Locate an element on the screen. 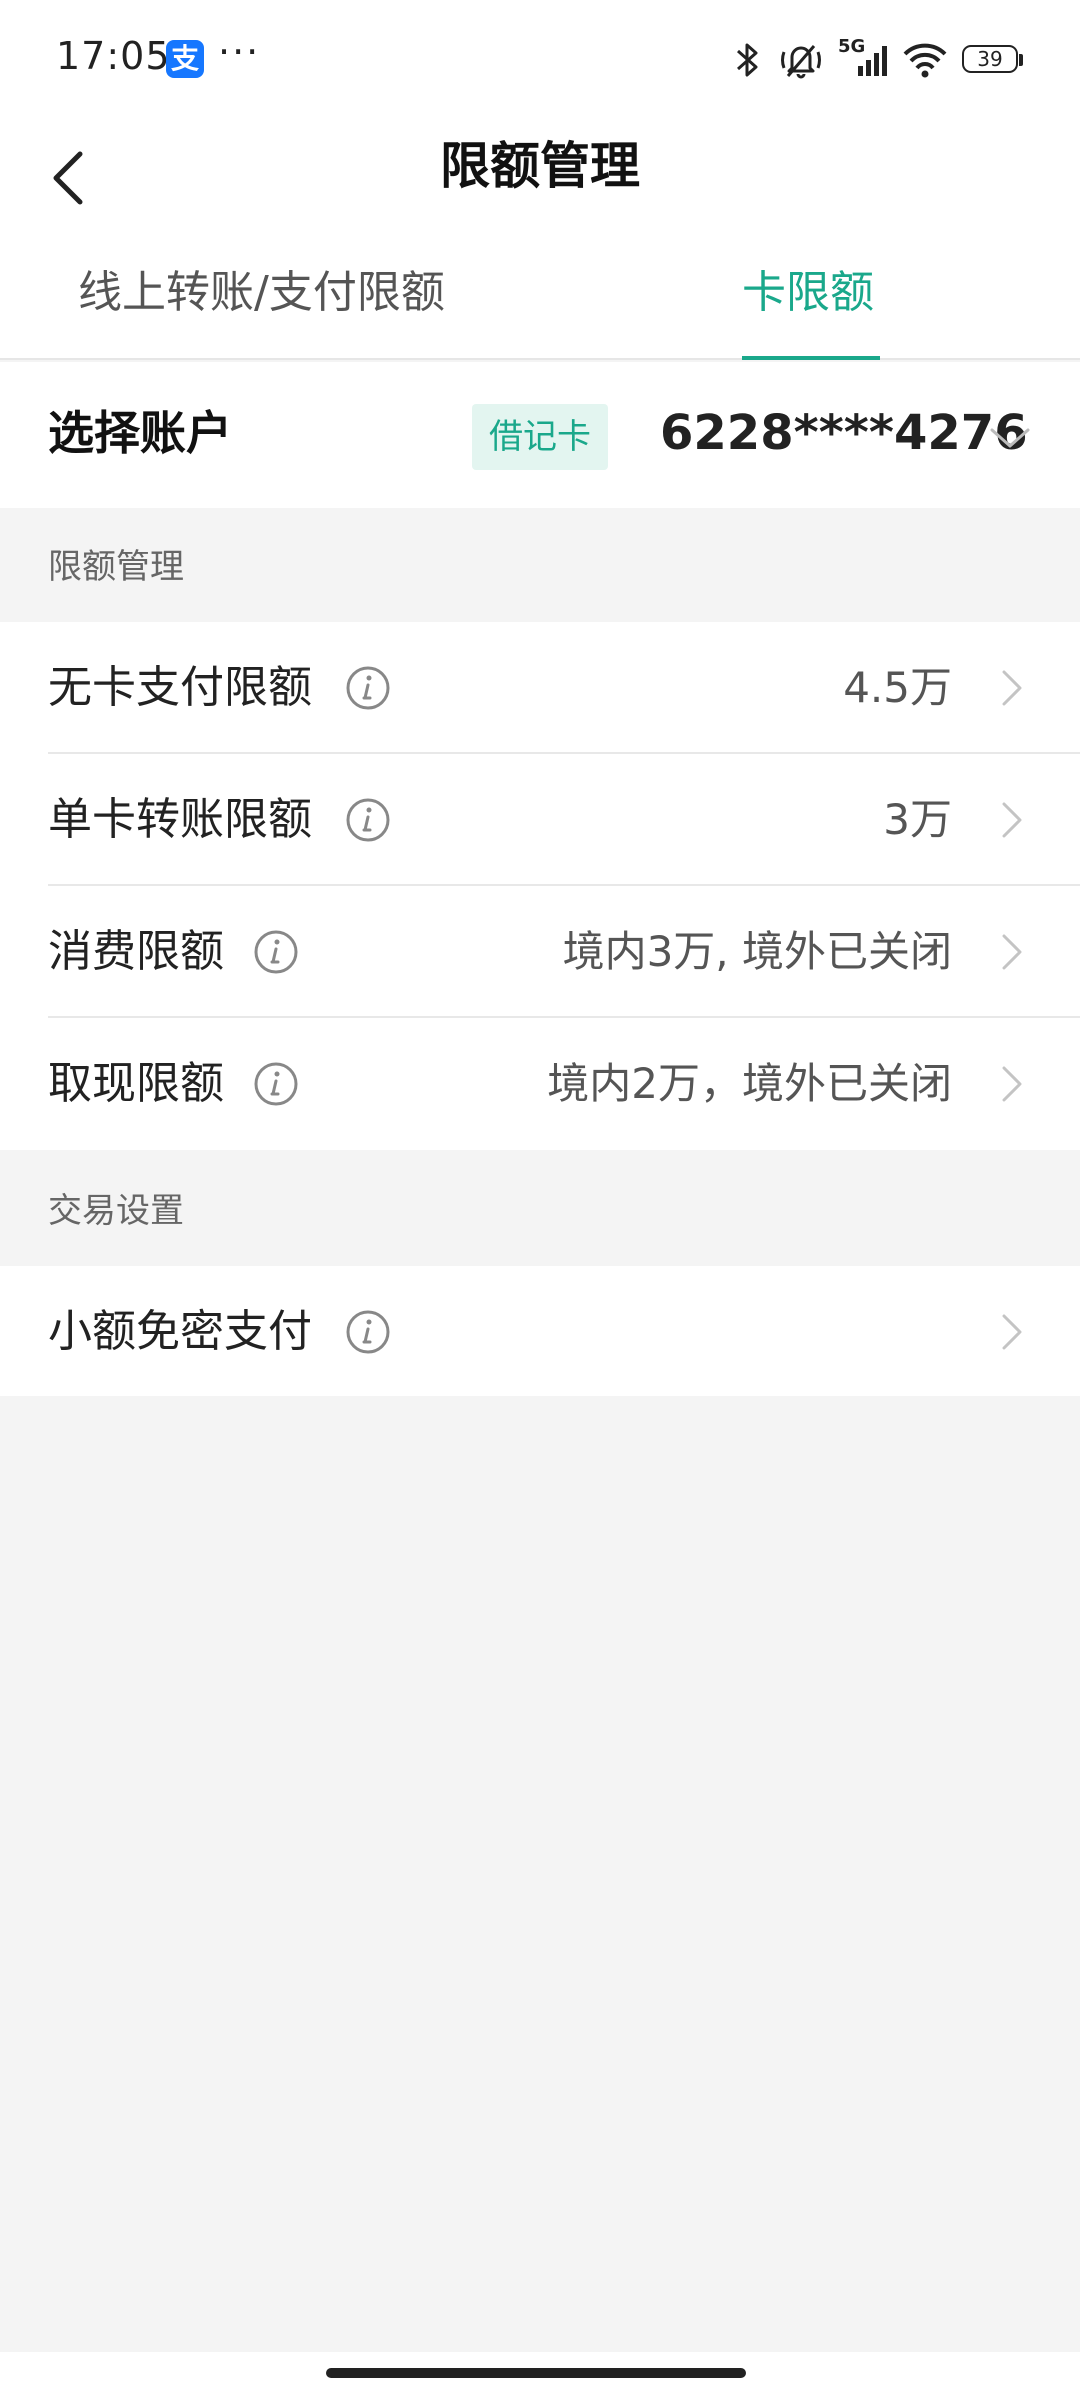  status-icons: 5G 39 is located at coordinates (877, 60).